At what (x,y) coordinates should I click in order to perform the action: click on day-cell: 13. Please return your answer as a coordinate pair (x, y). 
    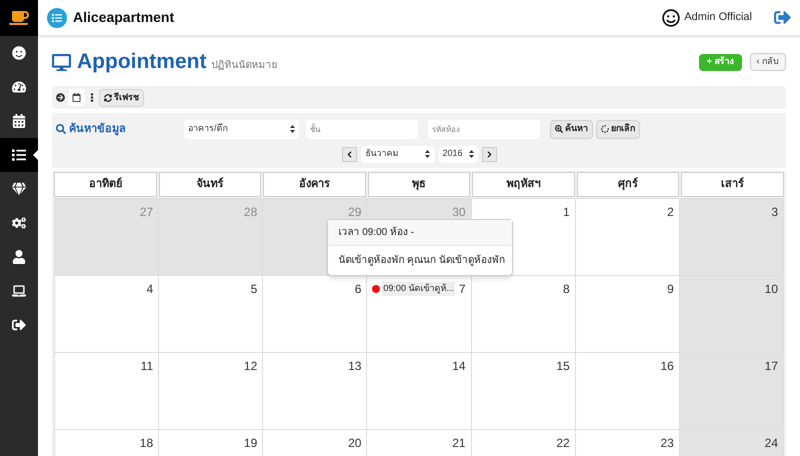
    Looking at the image, I should click on (315, 391).